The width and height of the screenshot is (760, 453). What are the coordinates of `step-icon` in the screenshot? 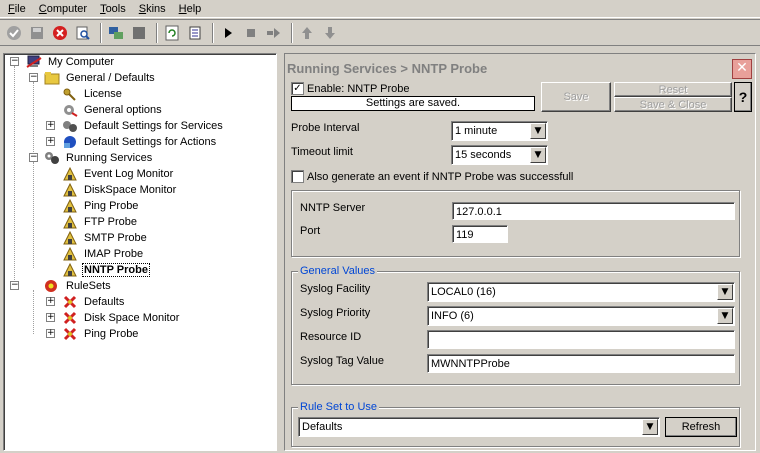 It's located at (274, 33).